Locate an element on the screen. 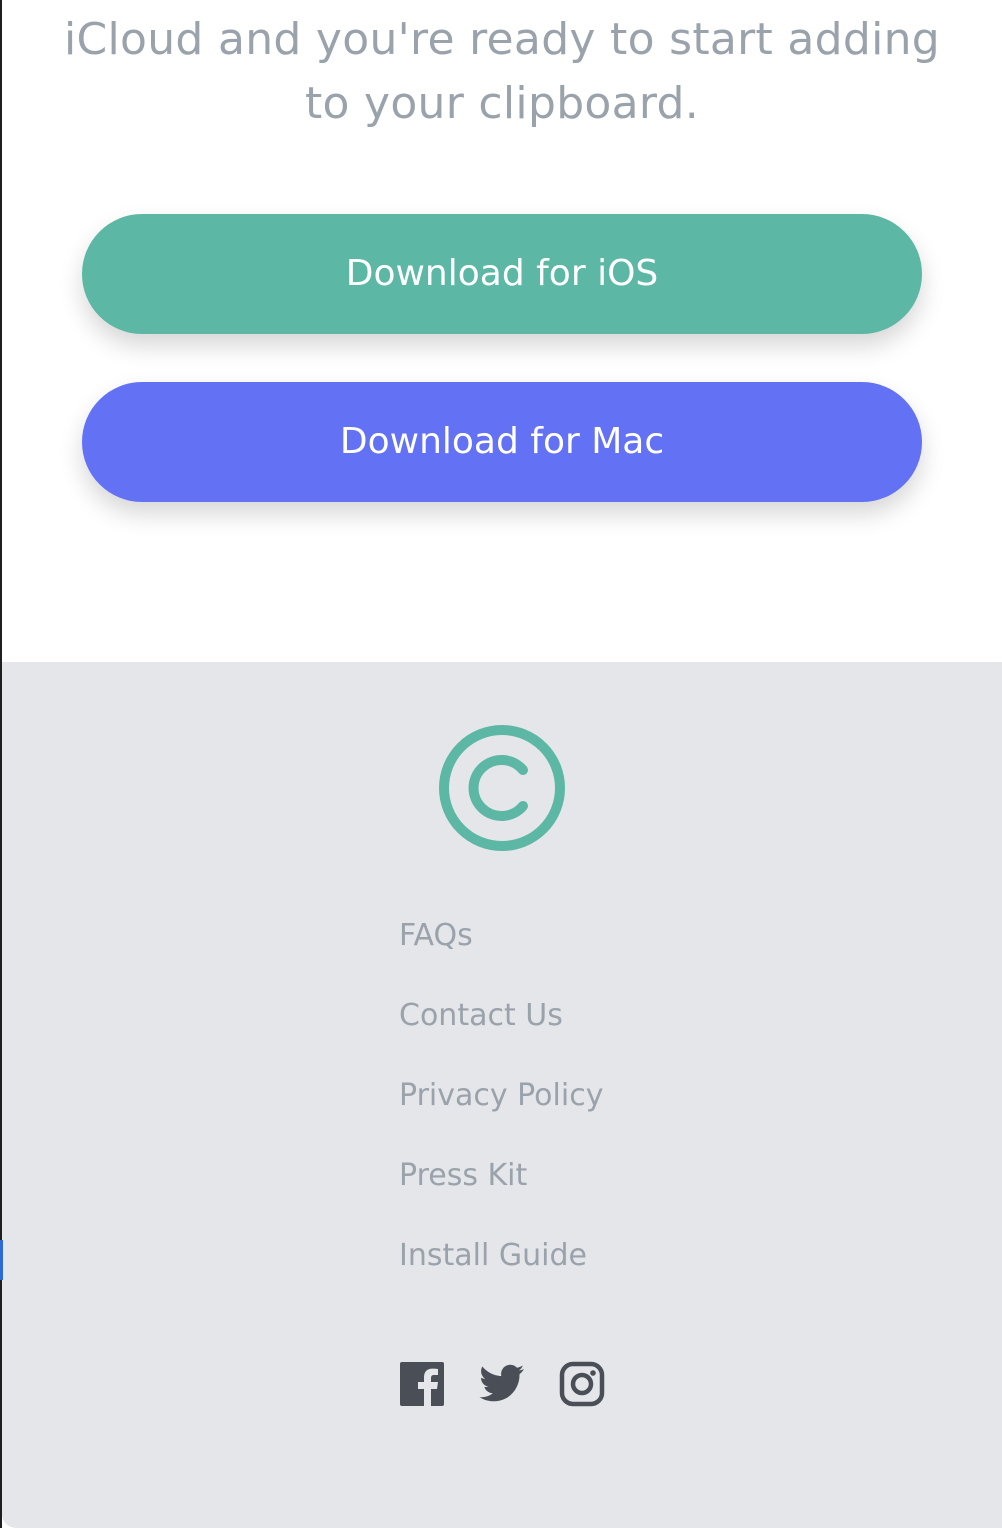 This screenshot has height=1528, width=1002. footer-link-privacy-policy: Privacy Policy is located at coordinates (501, 1116).